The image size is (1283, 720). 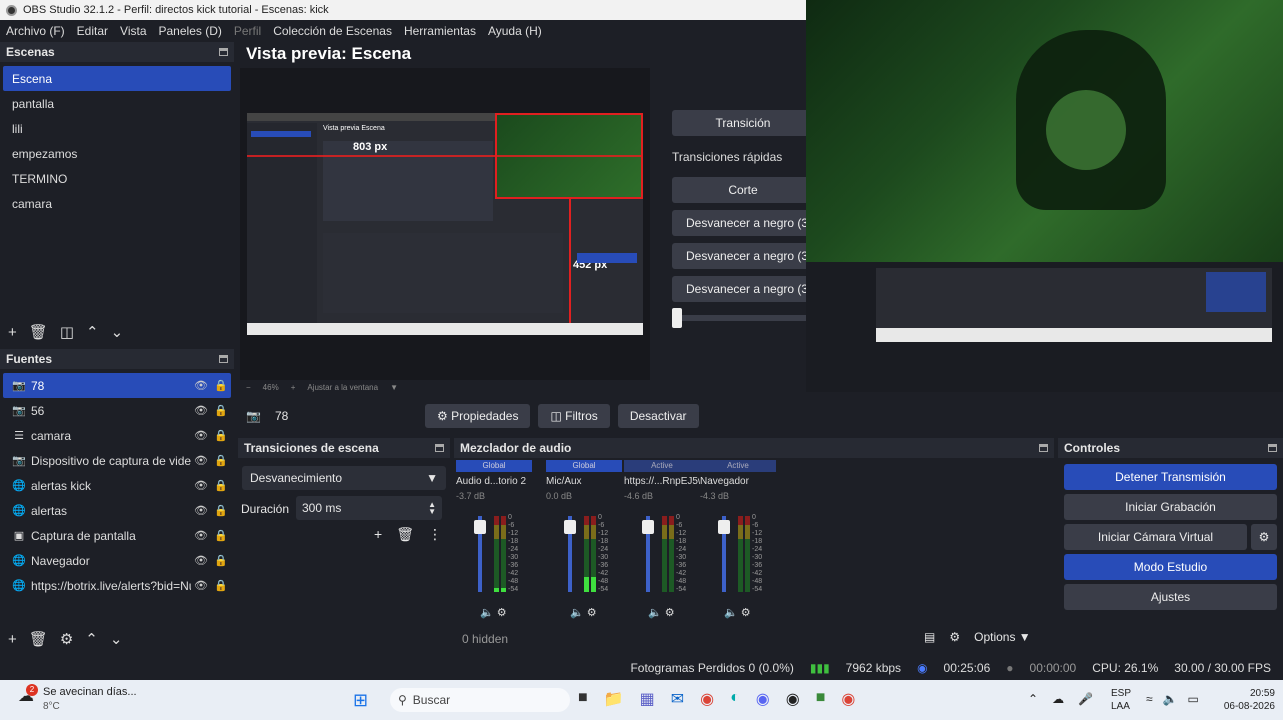 I want to click on start-recording-button: Iniciar Grabación, so click(x=1170, y=507).